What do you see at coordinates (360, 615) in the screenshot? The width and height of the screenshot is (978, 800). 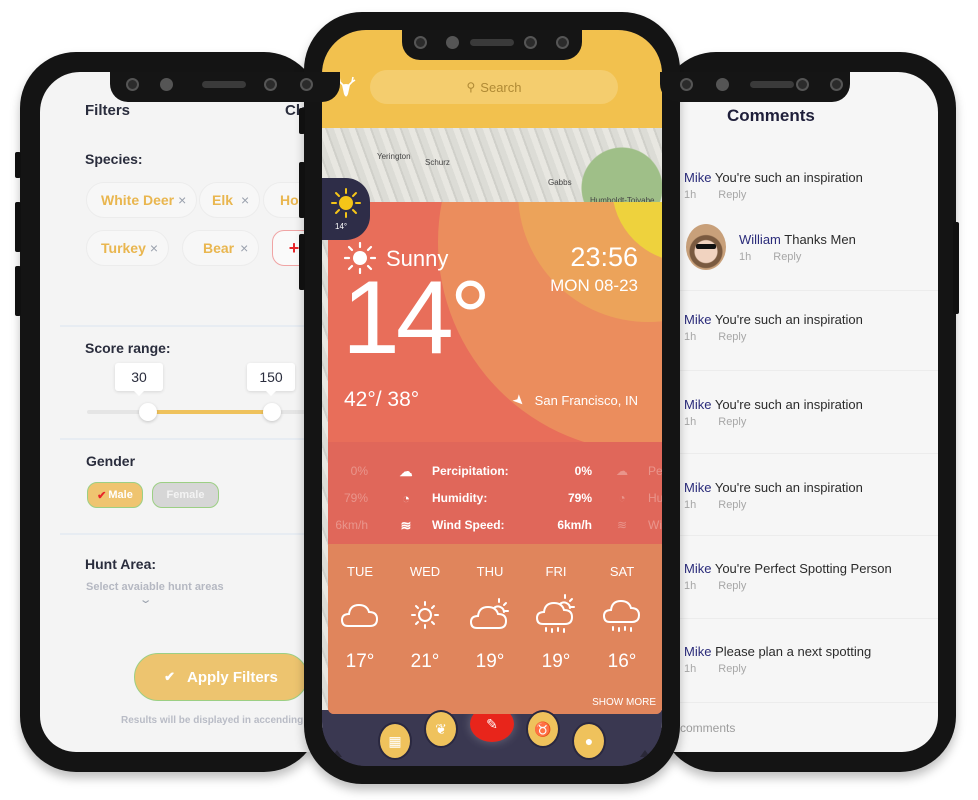 I see `cloud-icon` at bounding box center [360, 615].